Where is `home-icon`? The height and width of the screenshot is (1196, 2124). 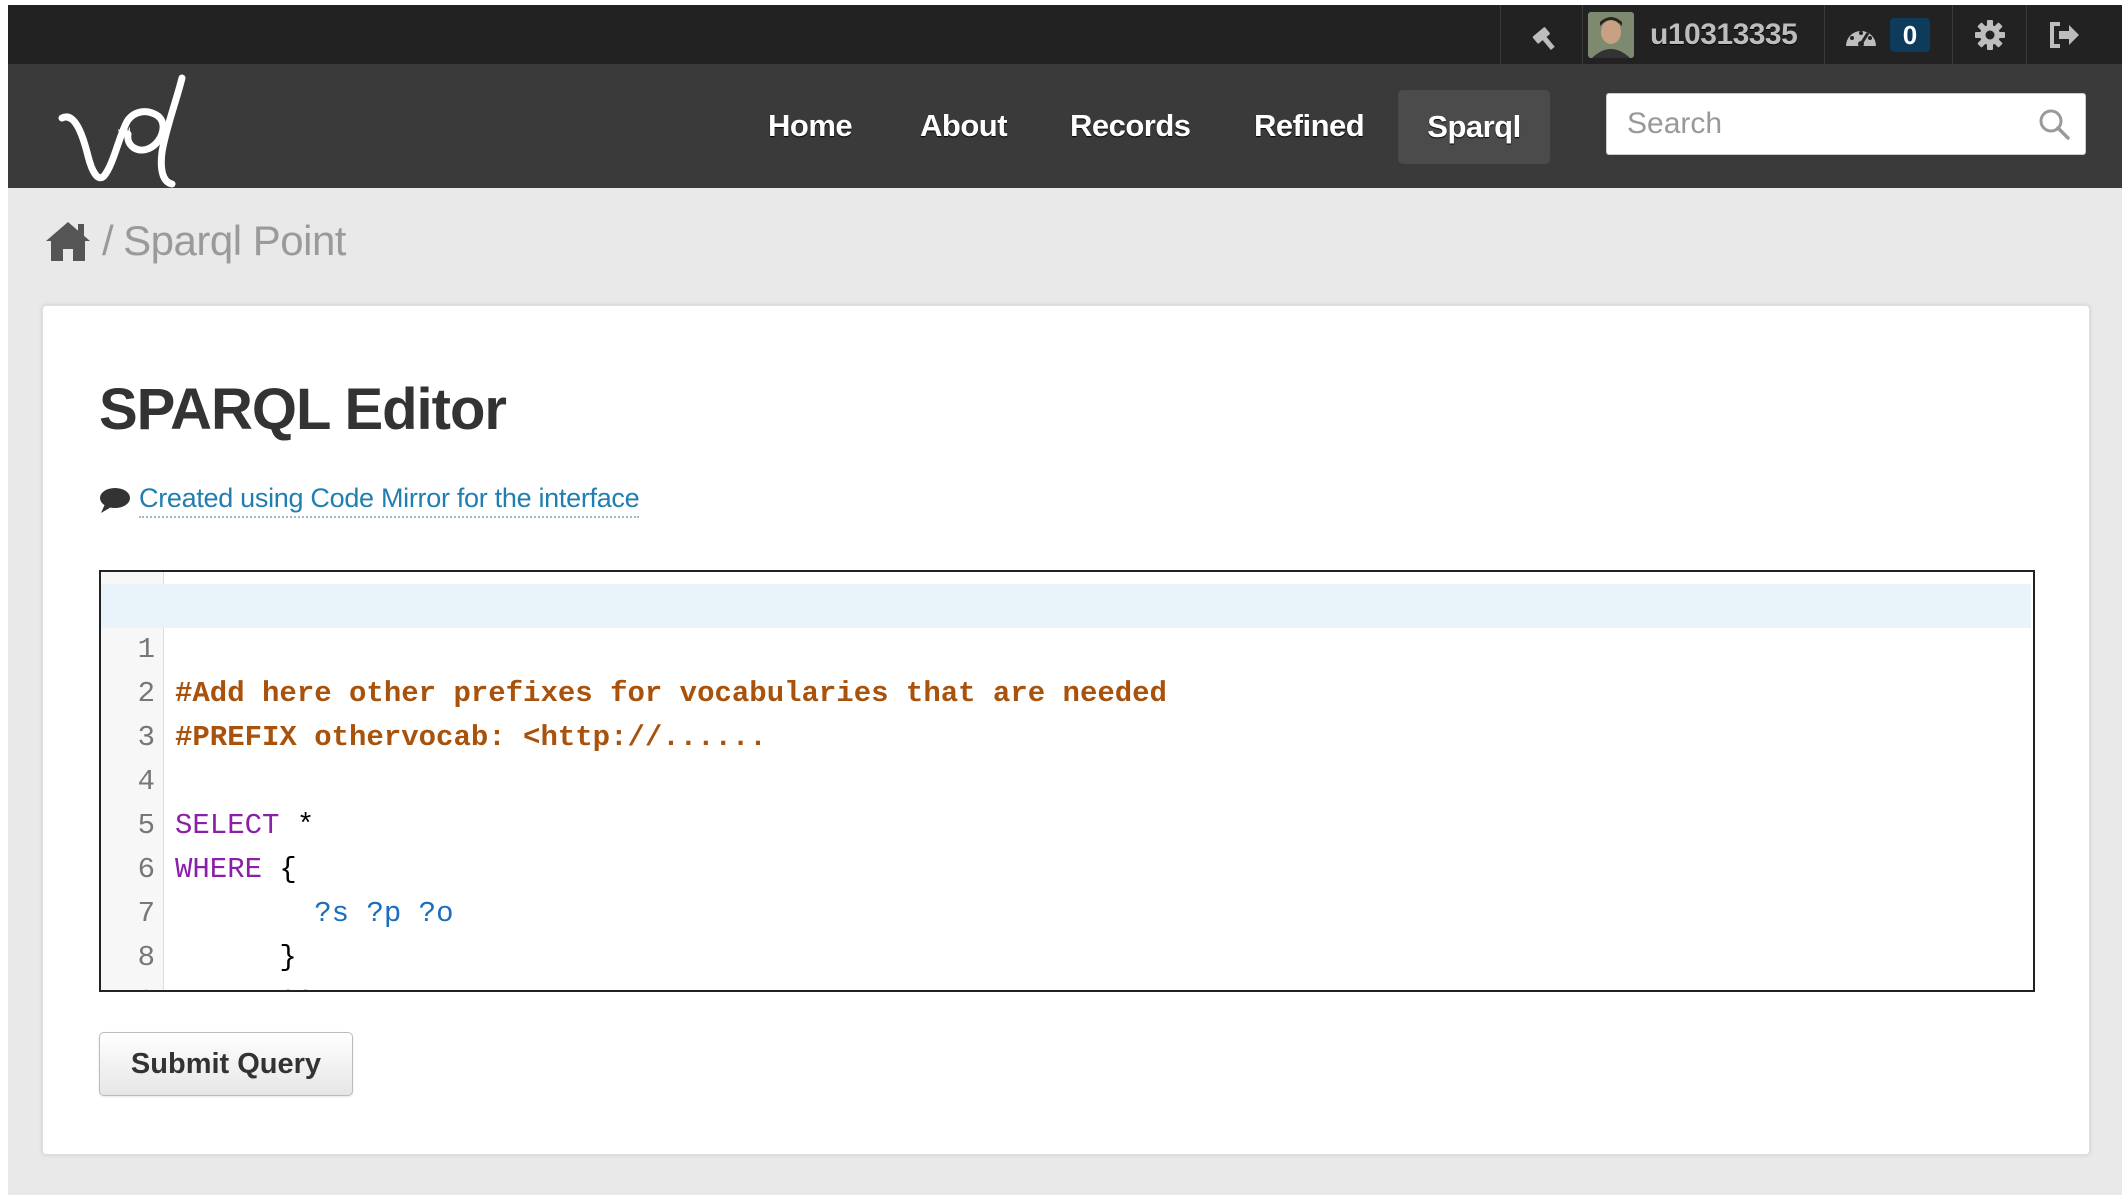
home-icon is located at coordinates (68, 241).